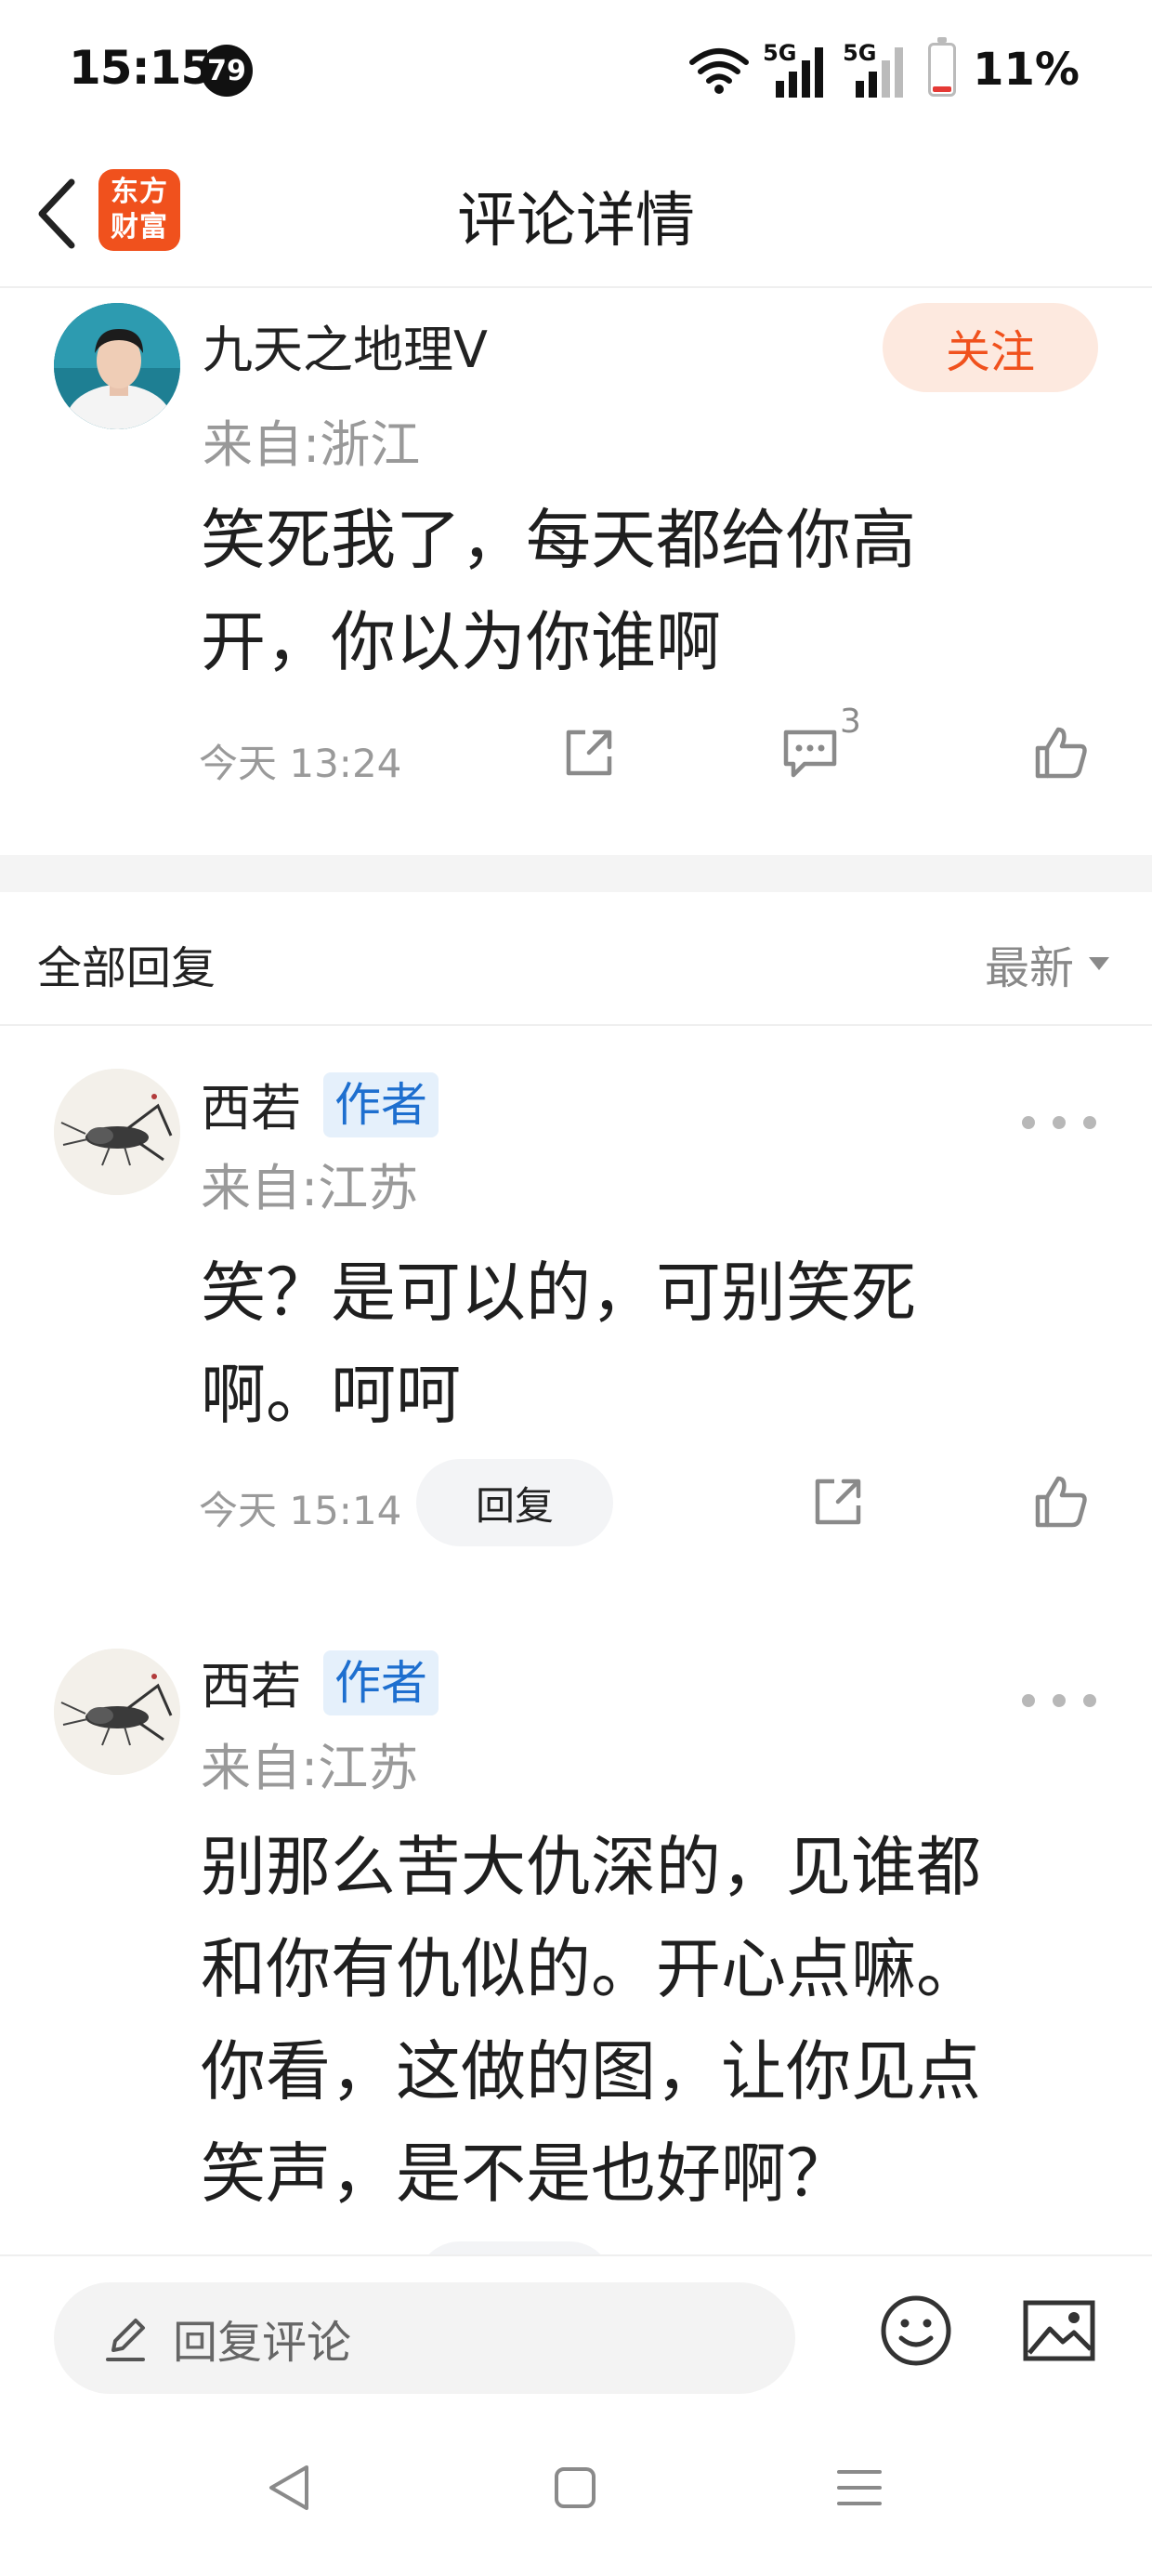 This screenshot has width=1152, height=2576. I want to click on status-bar: 15:15 79 5G 5G 11%, so click(576, 69).